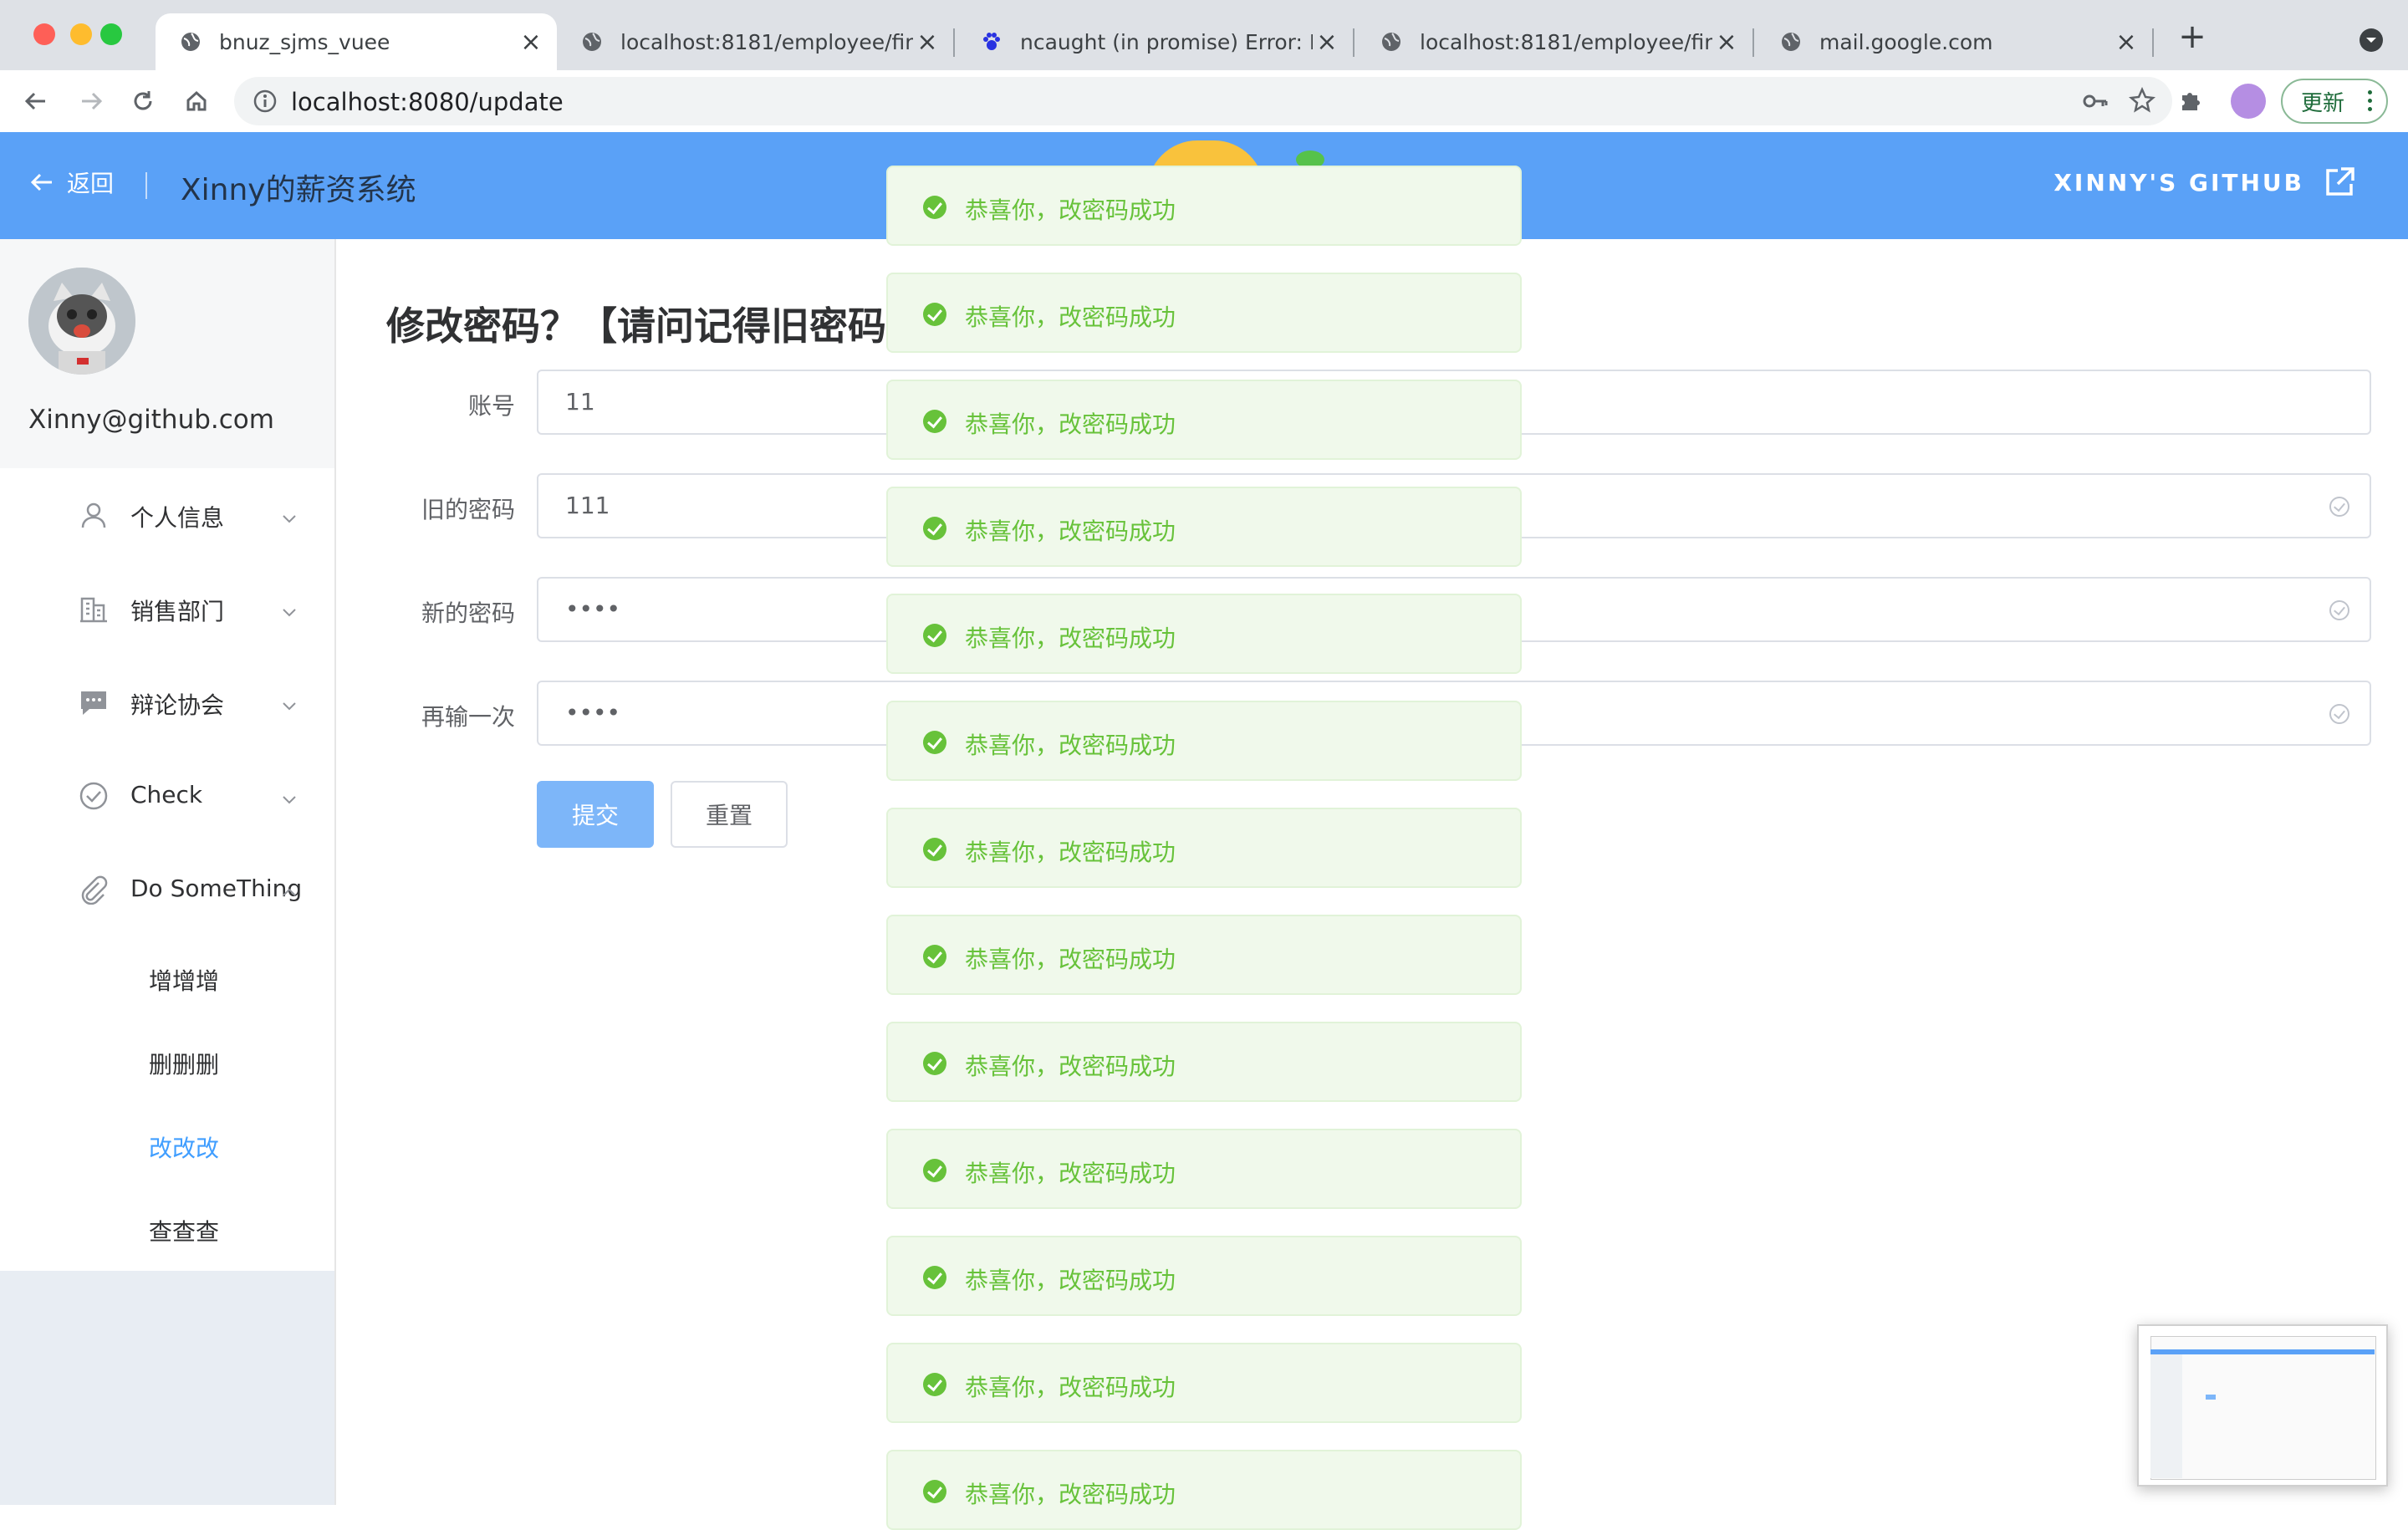  Describe the element at coordinates (428, 102) in the screenshot. I see `url-text: localhost:8080/update` at that location.